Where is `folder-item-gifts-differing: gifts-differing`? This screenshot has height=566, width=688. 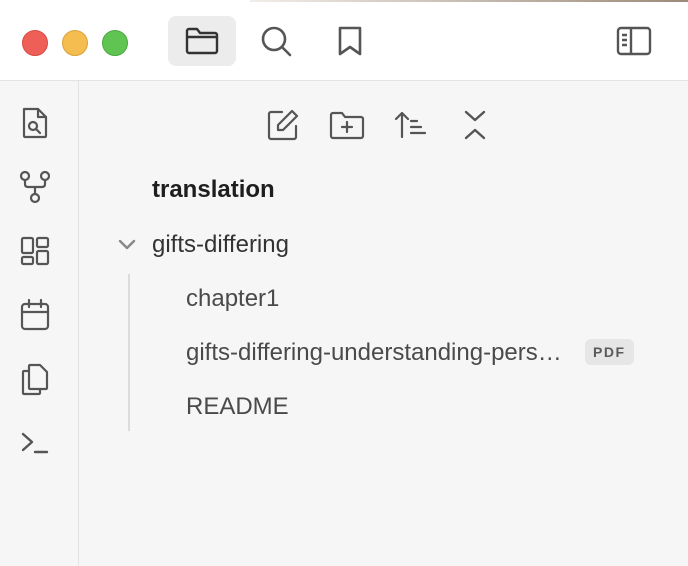 folder-item-gifts-differing: gifts-differing is located at coordinates (201, 245).